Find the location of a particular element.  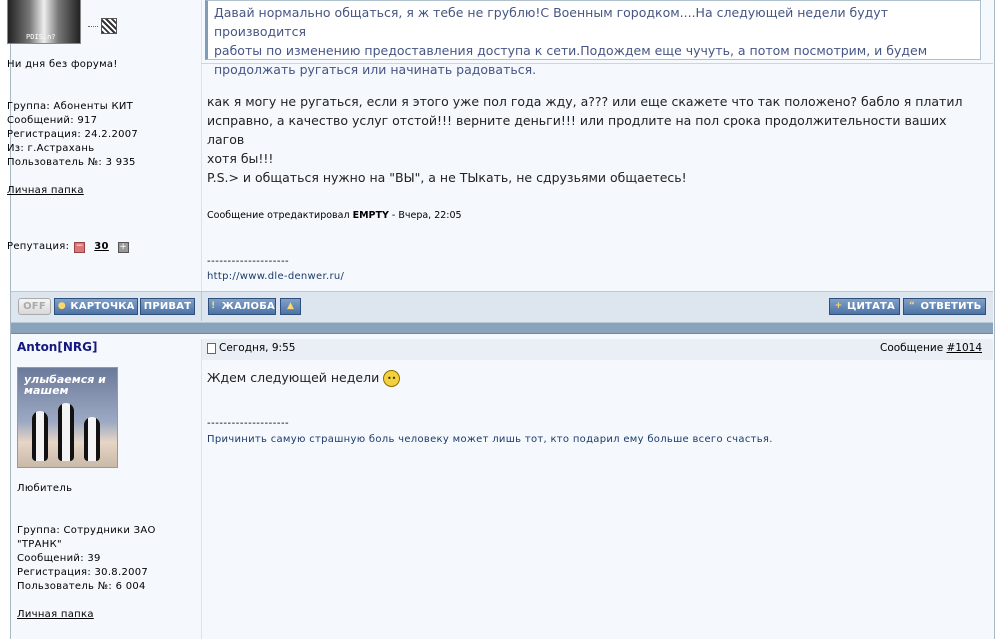

avatar-caption: PDIS.n? is located at coordinates (41, 37).